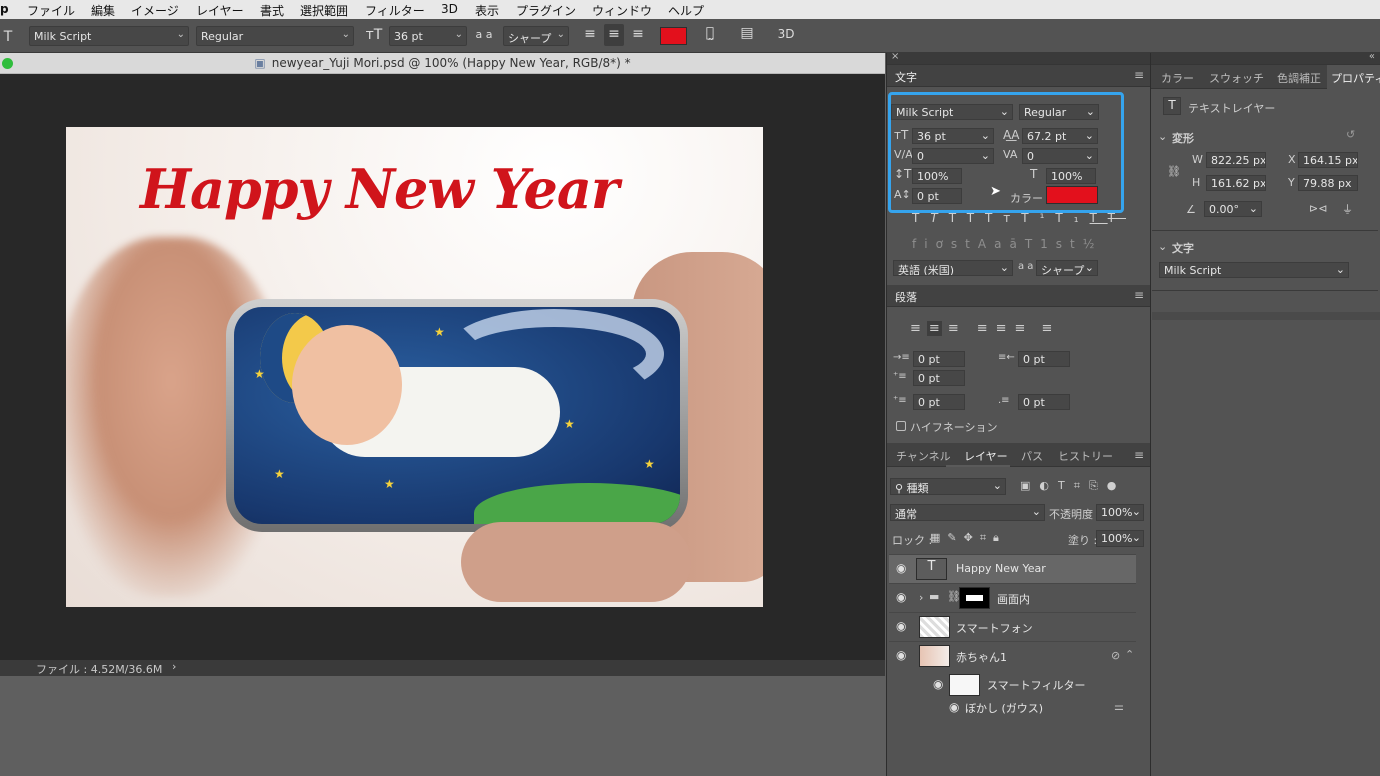  What do you see at coordinates (786, 34) in the screenshot?
I see `3d-button: 3D` at bounding box center [786, 34].